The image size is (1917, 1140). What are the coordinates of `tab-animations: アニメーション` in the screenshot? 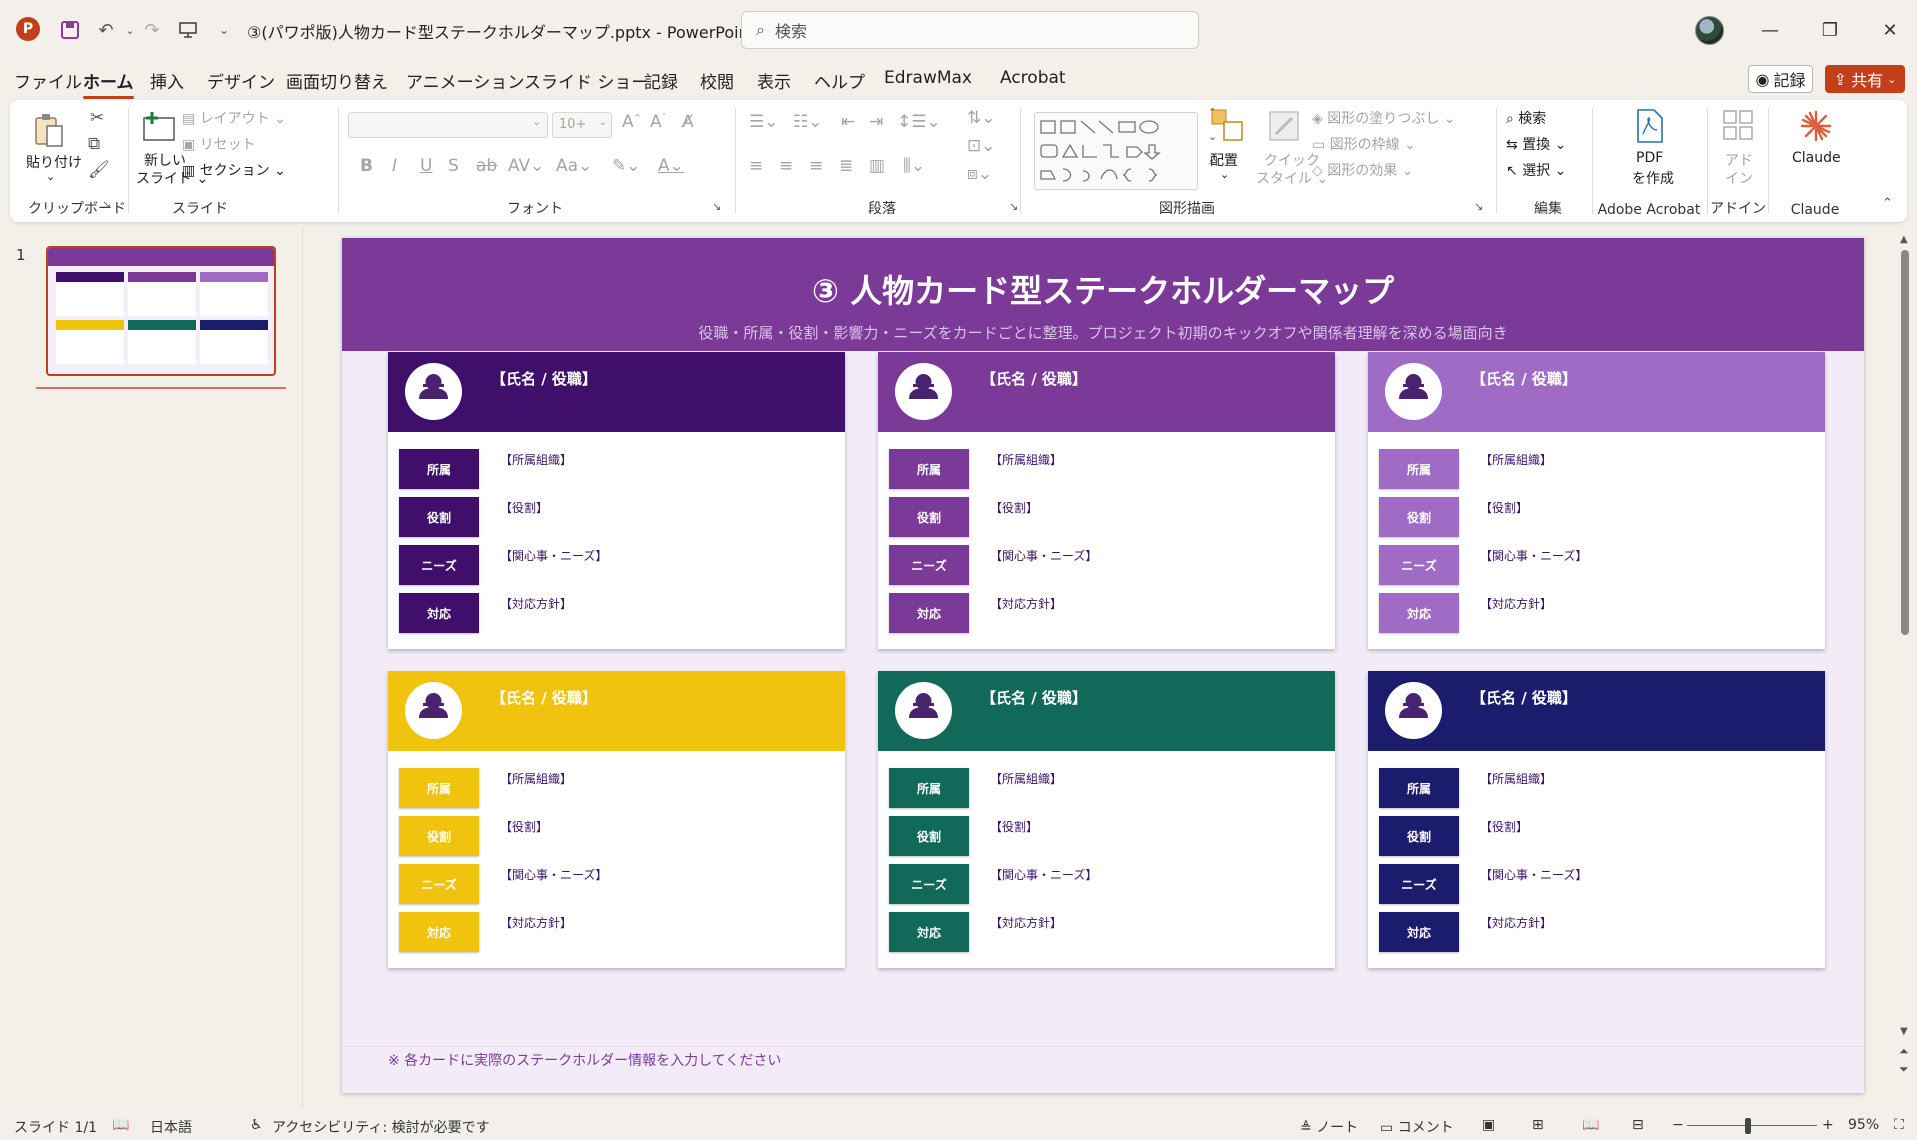 It's located at (465, 80).